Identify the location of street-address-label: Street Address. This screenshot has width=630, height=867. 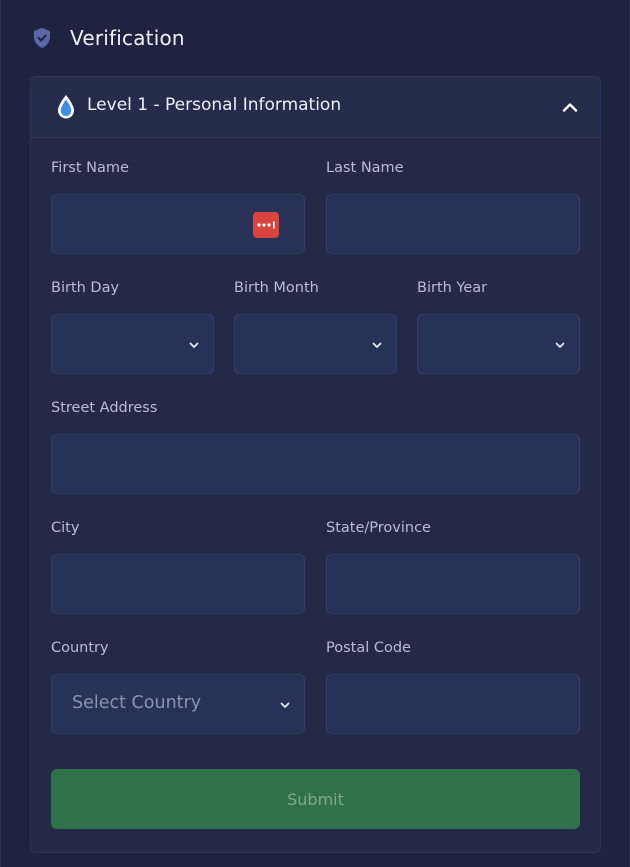
(104, 408).